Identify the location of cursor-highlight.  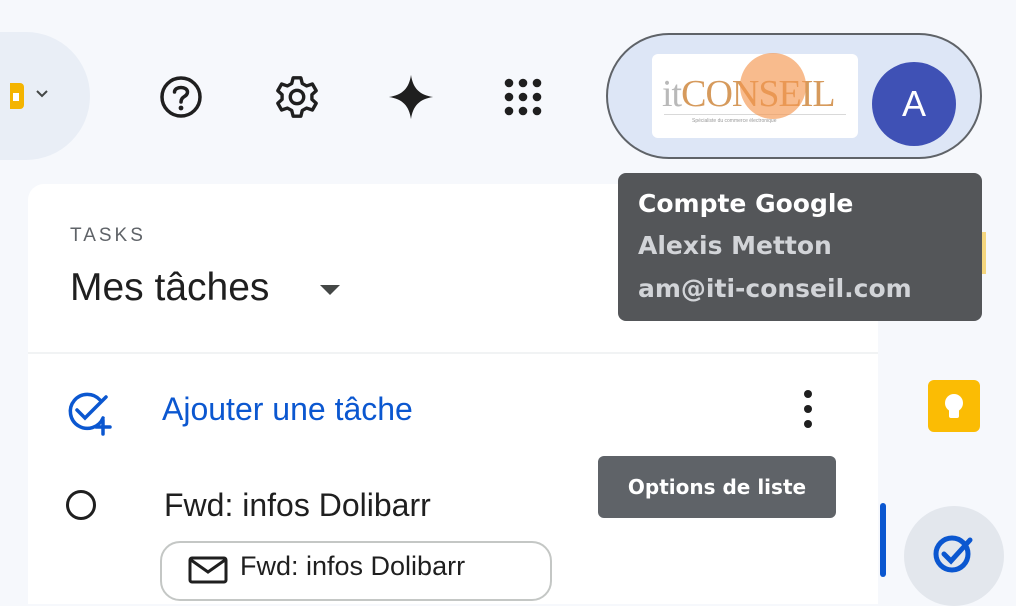
(773, 86).